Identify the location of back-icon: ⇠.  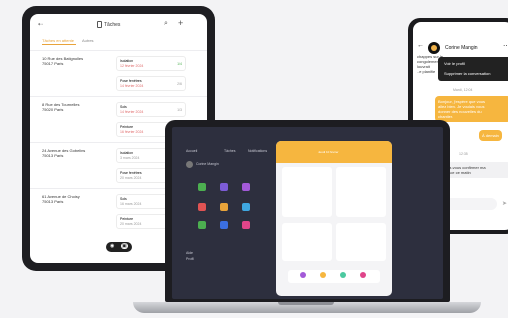
(40, 24).